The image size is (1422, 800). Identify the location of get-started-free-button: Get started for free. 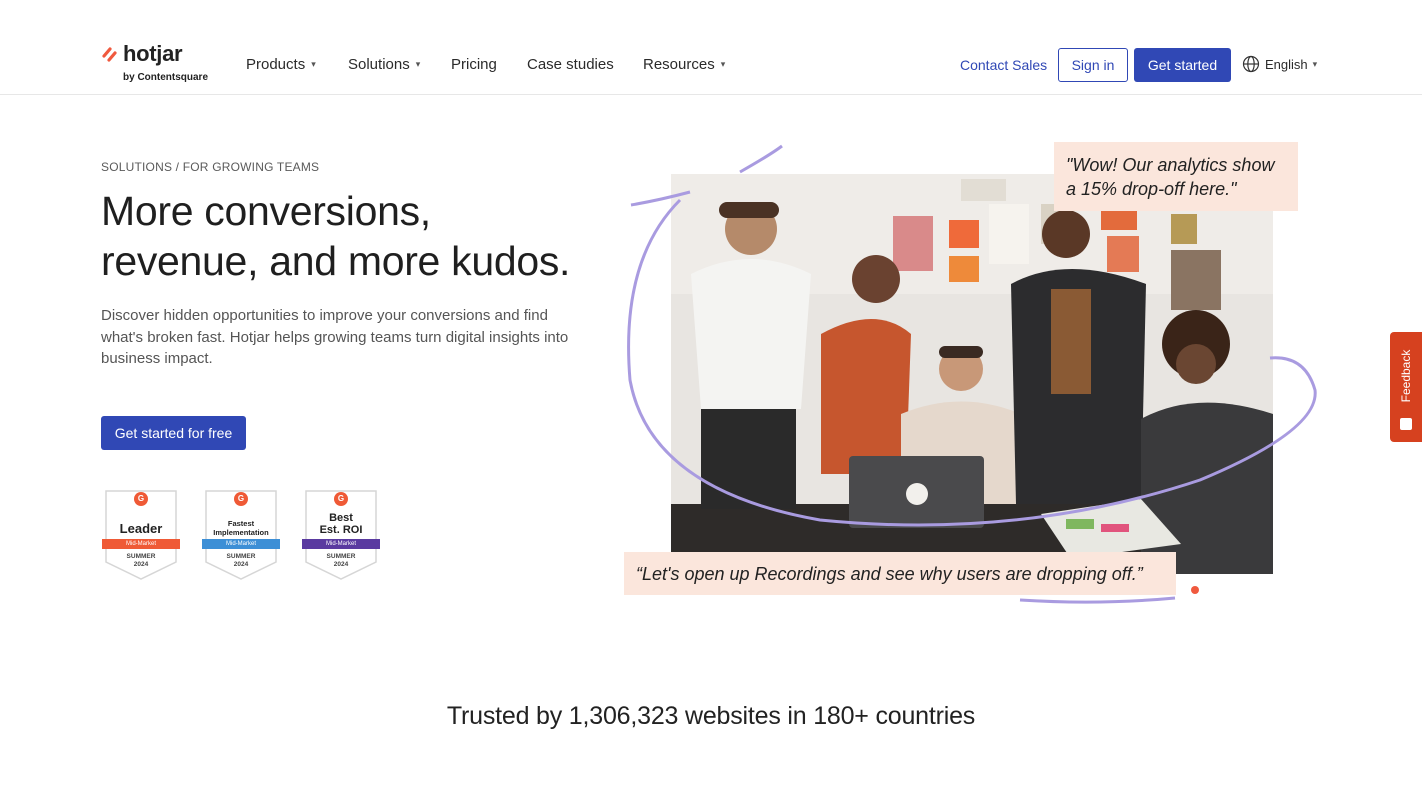
(173, 433).